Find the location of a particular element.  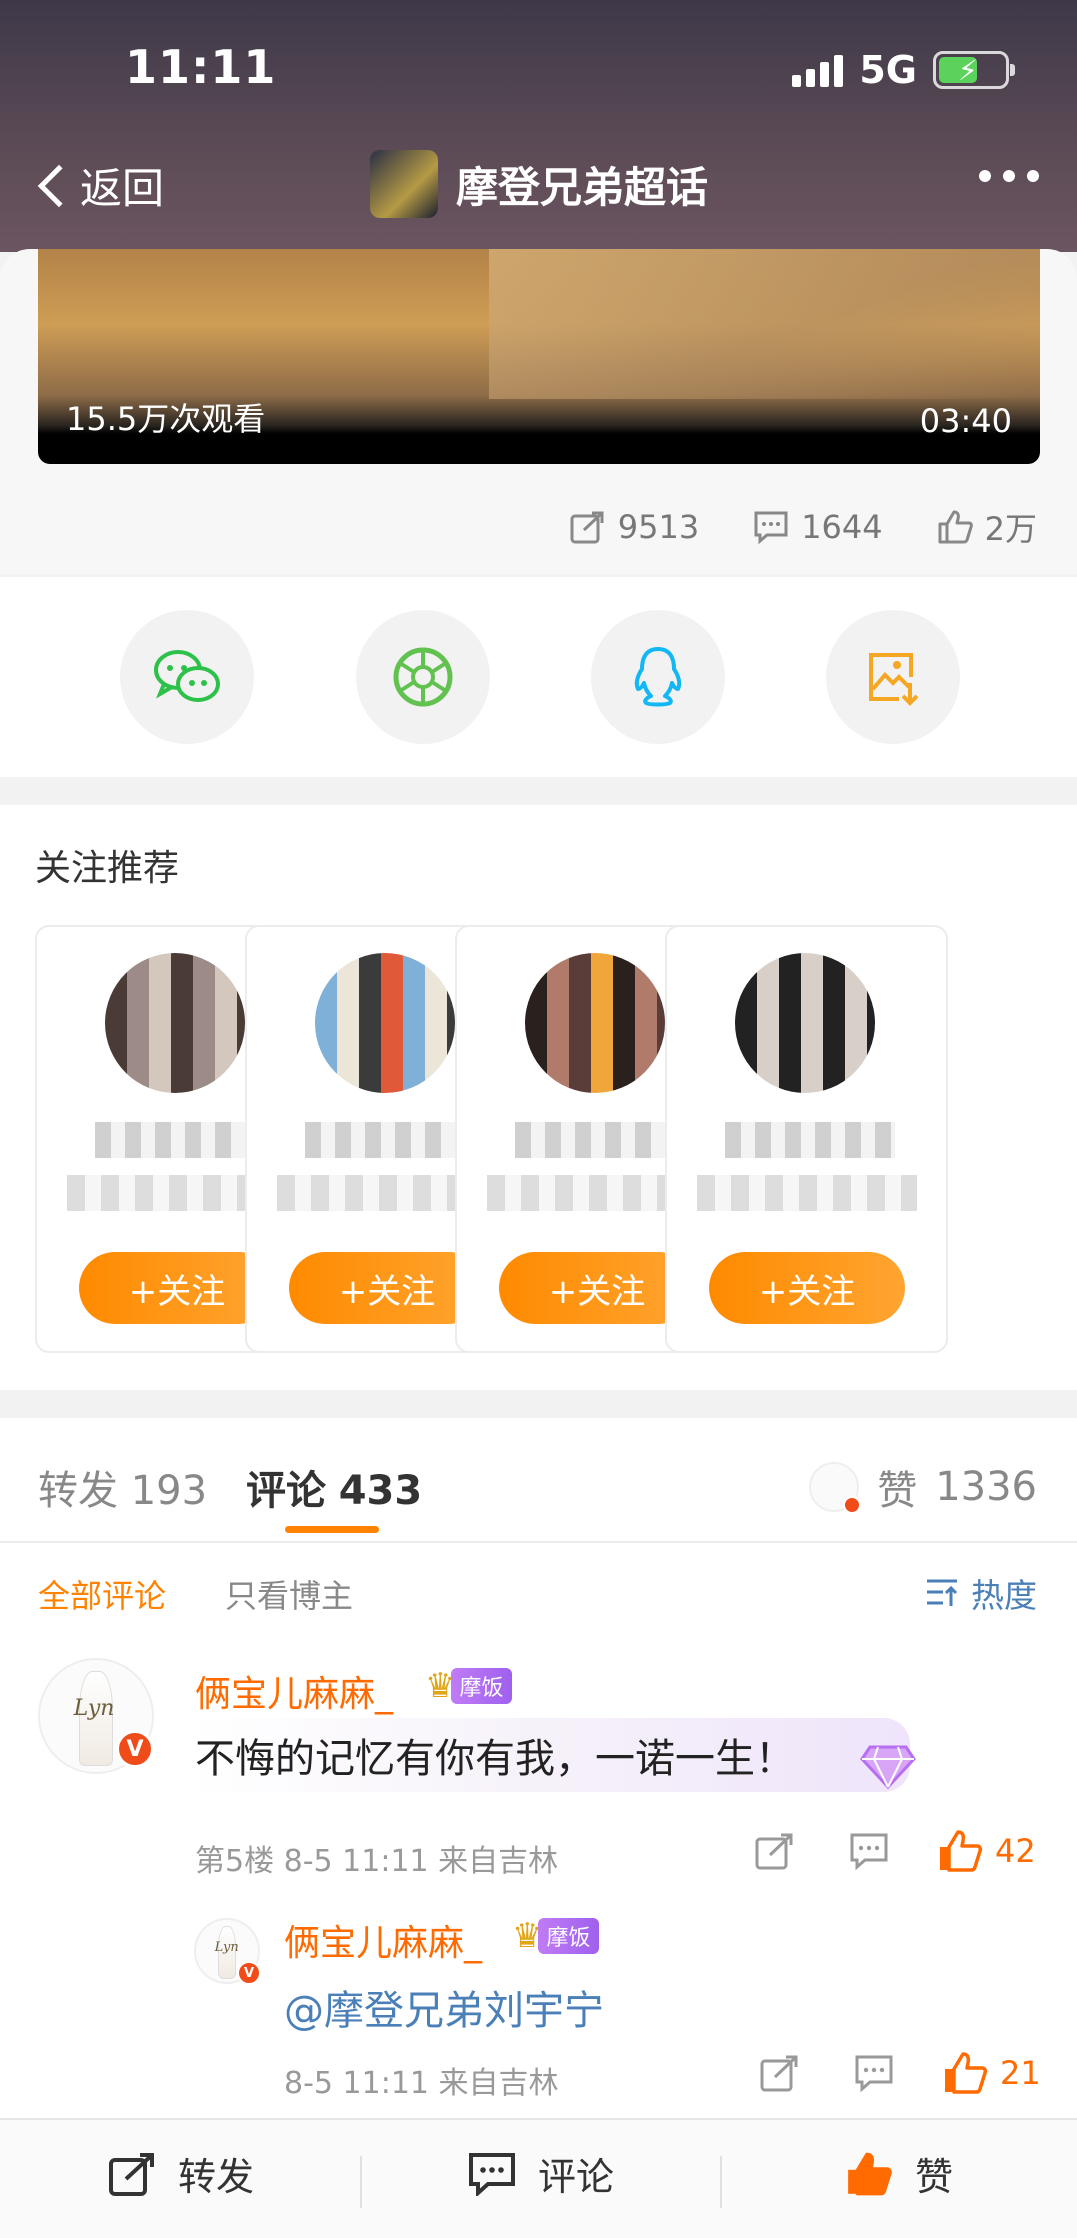

back-button: 返回 is located at coordinates (97, 185).